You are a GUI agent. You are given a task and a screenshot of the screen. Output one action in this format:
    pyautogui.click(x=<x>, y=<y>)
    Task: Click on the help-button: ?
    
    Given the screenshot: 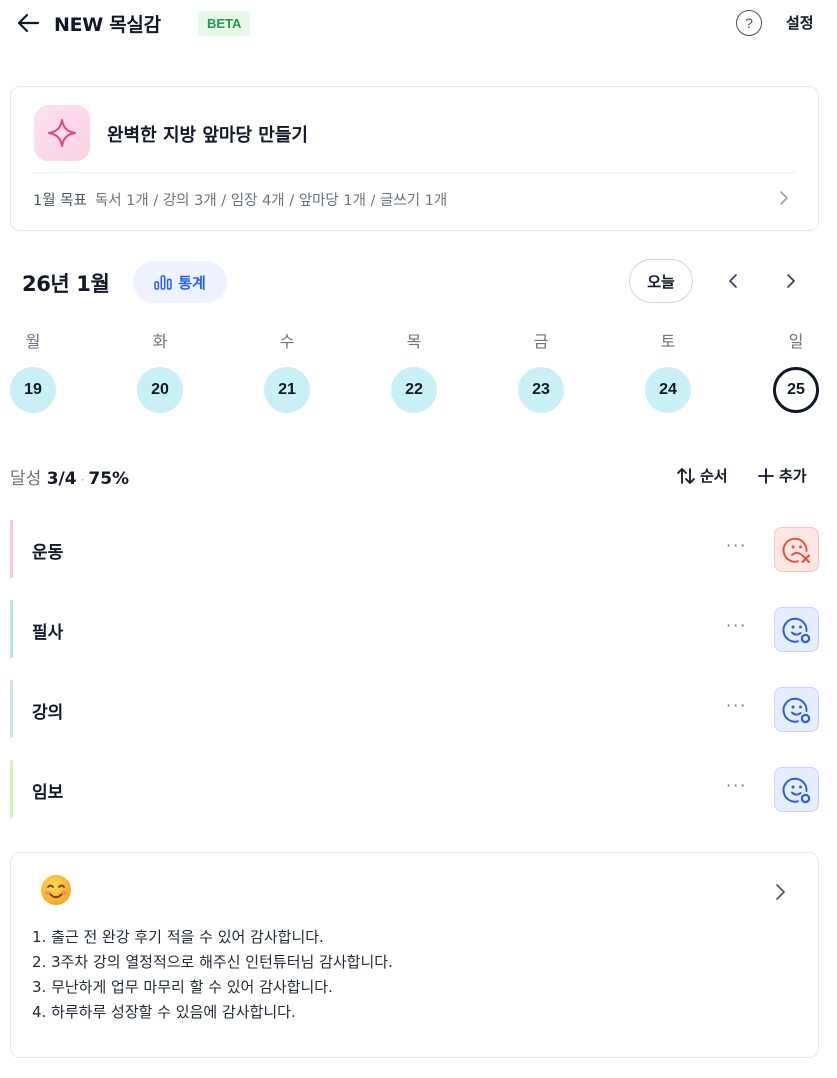 What is the action you would take?
    pyautogui.click(x=749, y=23)
    